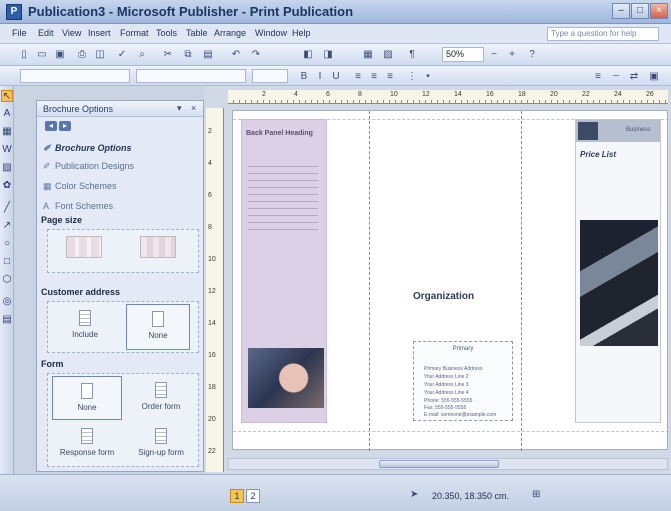  Describe the element at coordinates (134, 33) in the screenshot. I see `menu-format: Format` at that location.